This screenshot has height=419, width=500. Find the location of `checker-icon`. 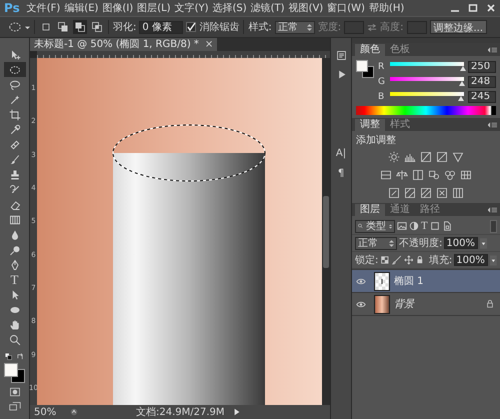

checker-icon is located at coordinates (385, 260).